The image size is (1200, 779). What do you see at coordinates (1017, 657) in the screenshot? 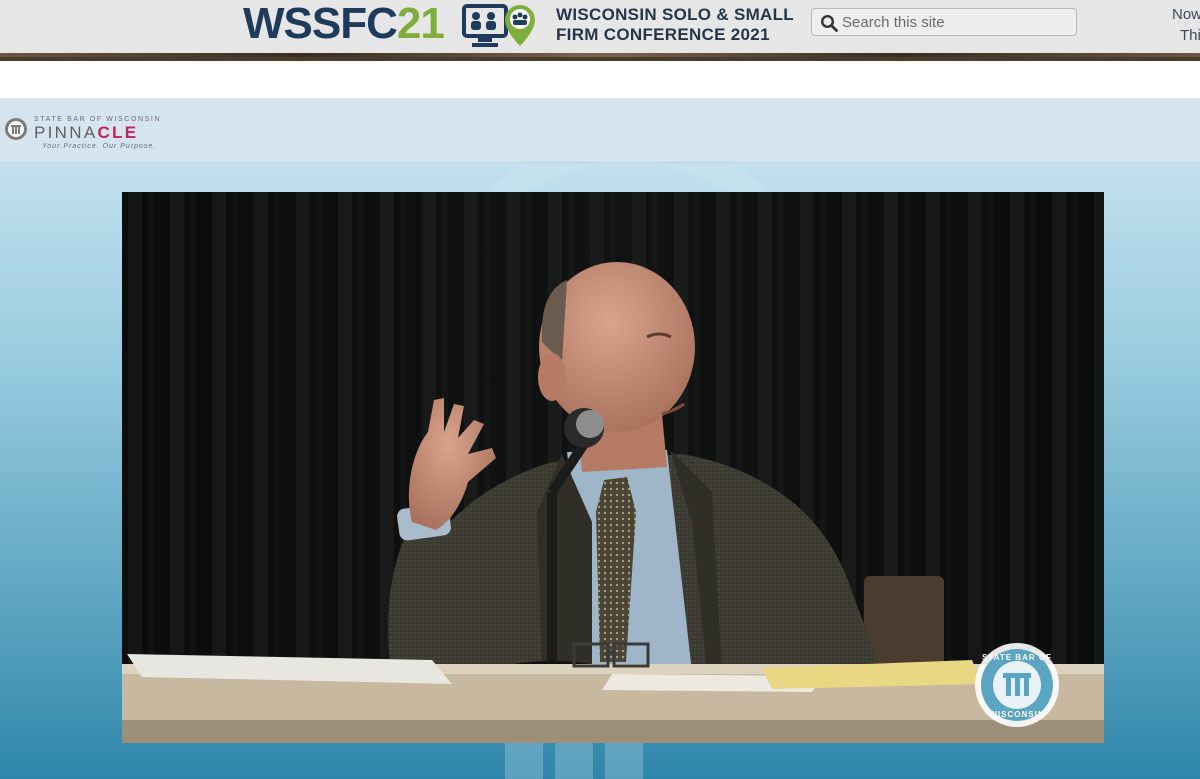
I see `watermark-top-text: STATE BAR OF` at bounding box center [1017, 657].